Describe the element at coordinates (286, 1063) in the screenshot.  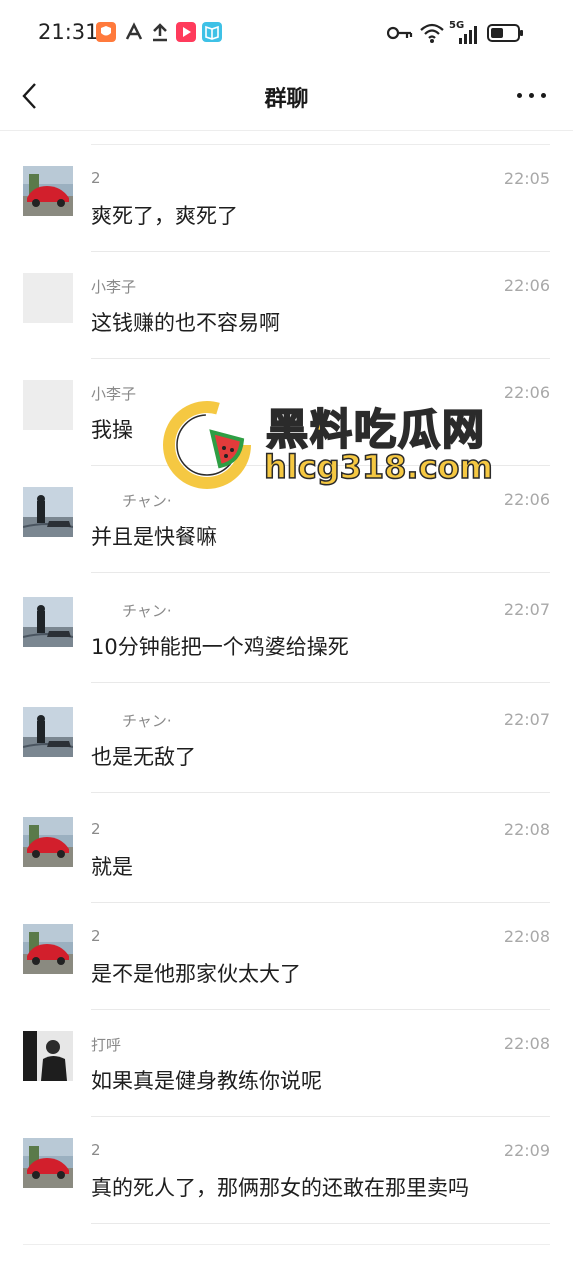
I see `message-row: 打呼 22:08 如果真是健身教练你说呢` at that location.